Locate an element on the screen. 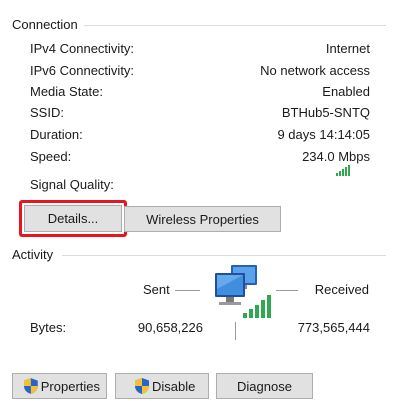 This screenshot has height=417, width=400. disable-button: Disable is located at coordinates (162, 386).